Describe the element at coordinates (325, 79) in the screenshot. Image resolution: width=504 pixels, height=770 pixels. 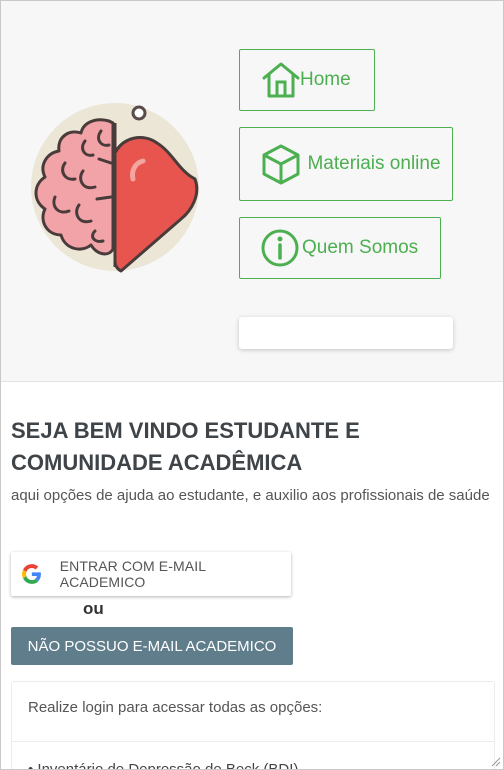
I see `nav-home-label: Home` at that location.